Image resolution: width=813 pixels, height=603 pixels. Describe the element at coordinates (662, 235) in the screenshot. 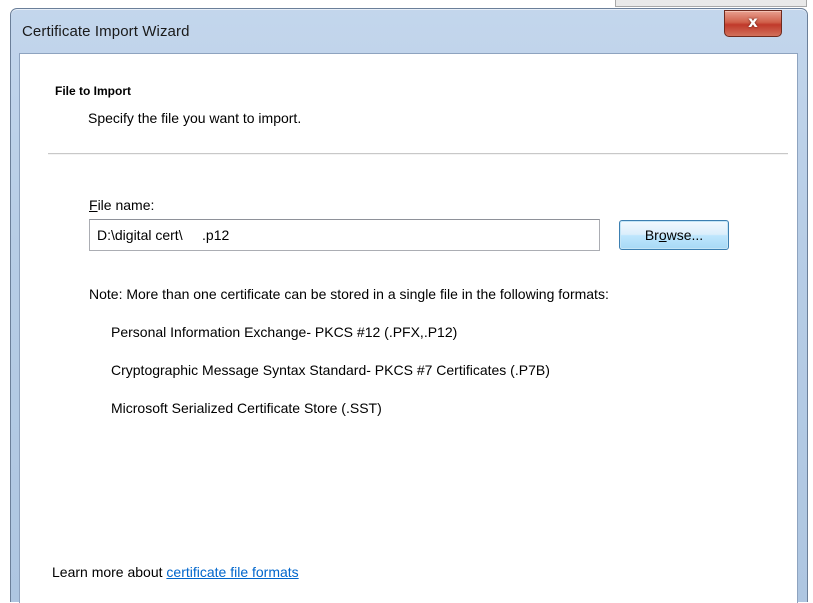

I see `browse-label-mnemonic: o` at that location.